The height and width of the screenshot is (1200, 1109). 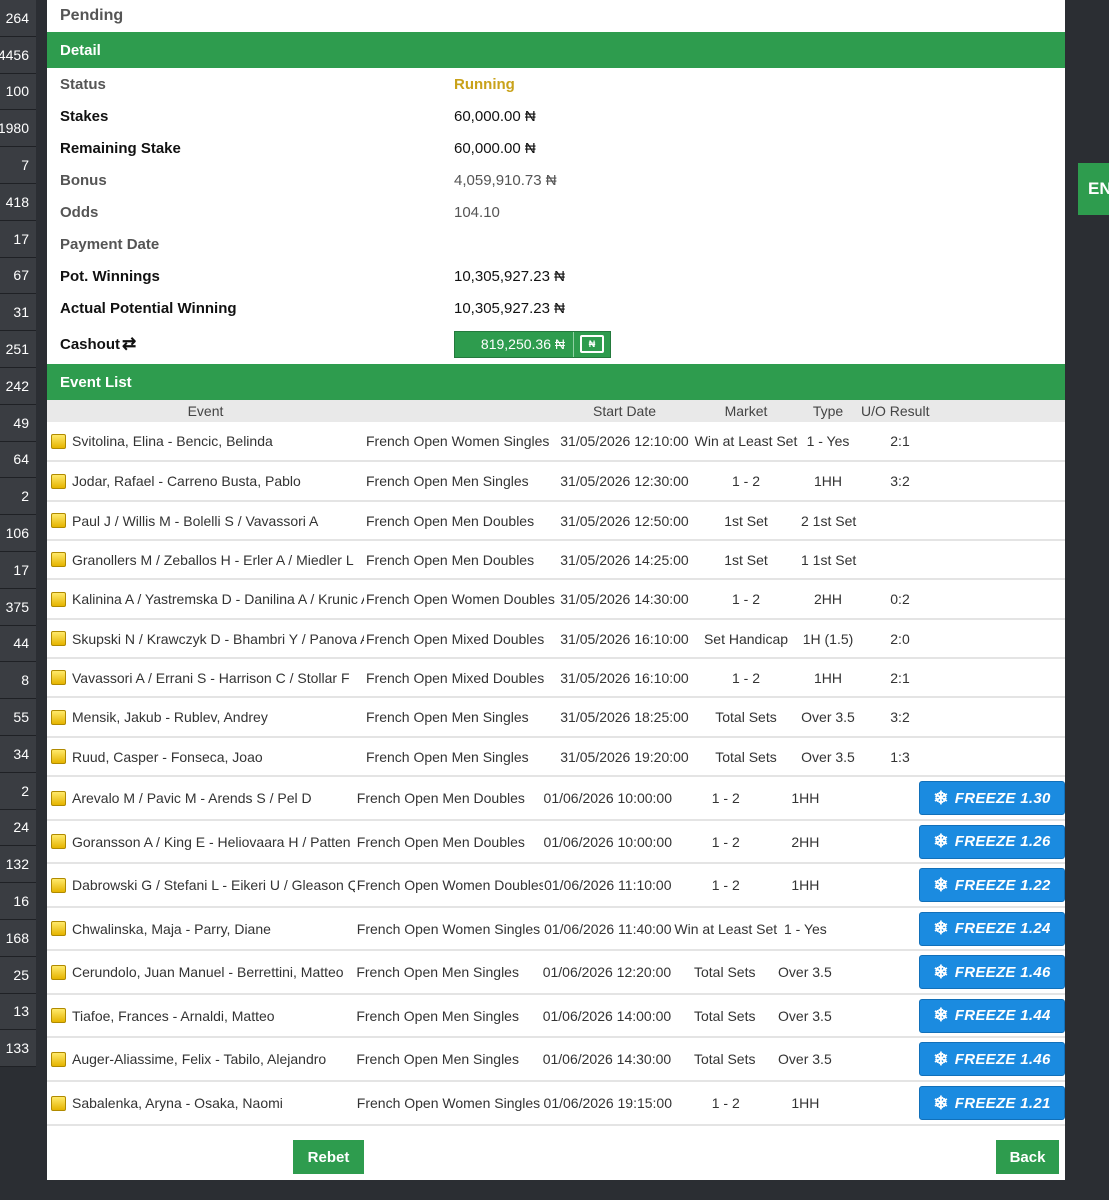 What do you see at coordinates (900, 756) in the screenshot?
I see `result: 1:3` at bounding box center [900, 756].